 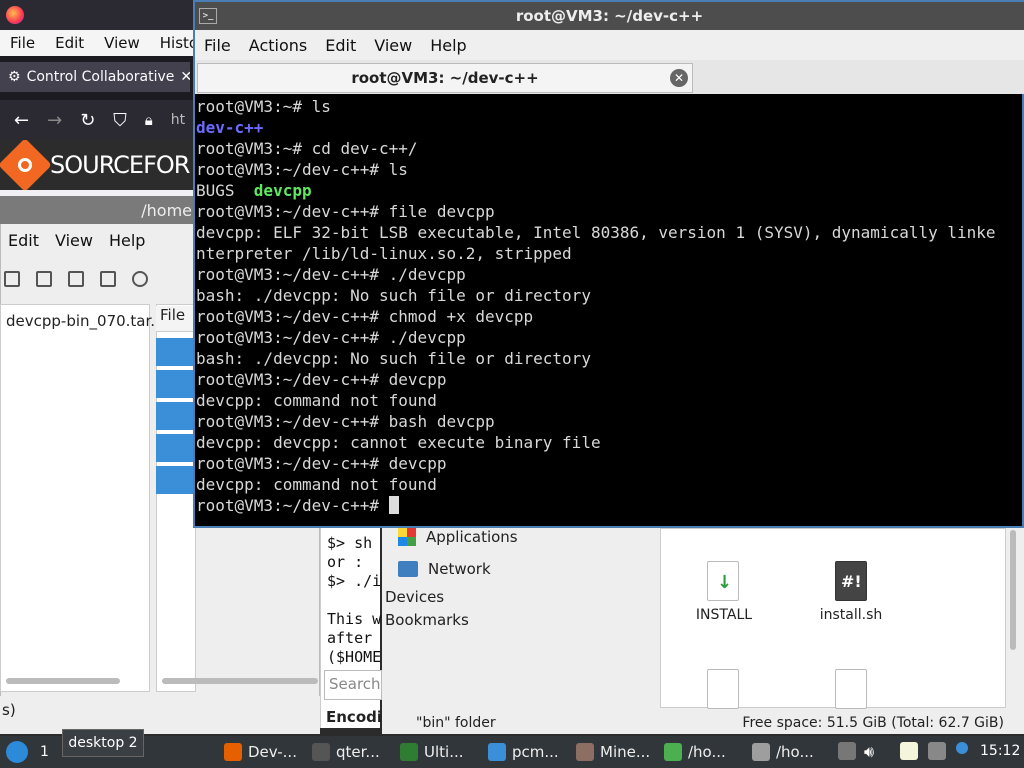 I want to click on desktop-tooltip: desktop 2, so click(x=103, y=743).